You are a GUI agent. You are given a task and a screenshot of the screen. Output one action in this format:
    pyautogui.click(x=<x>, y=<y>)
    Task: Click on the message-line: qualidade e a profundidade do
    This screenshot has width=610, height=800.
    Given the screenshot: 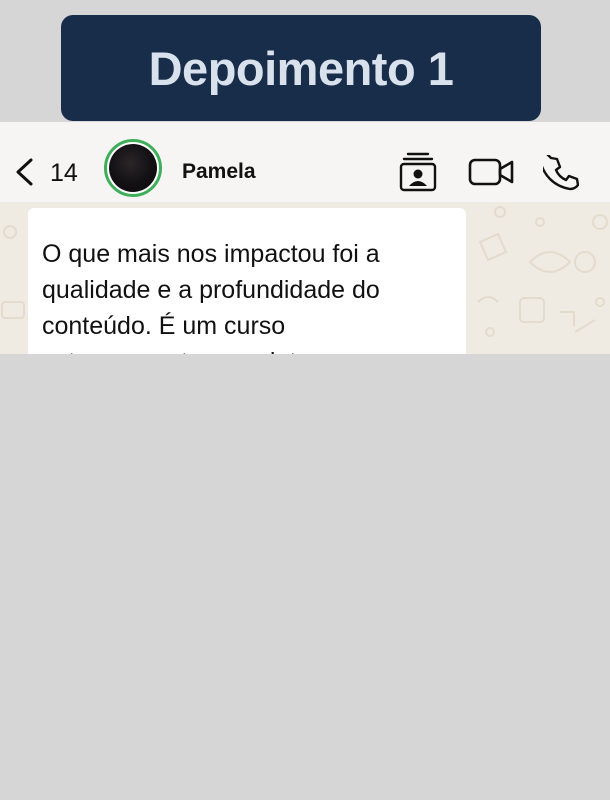 What is the action you would take?
    pyautogui.click(x=211, y=290)
    